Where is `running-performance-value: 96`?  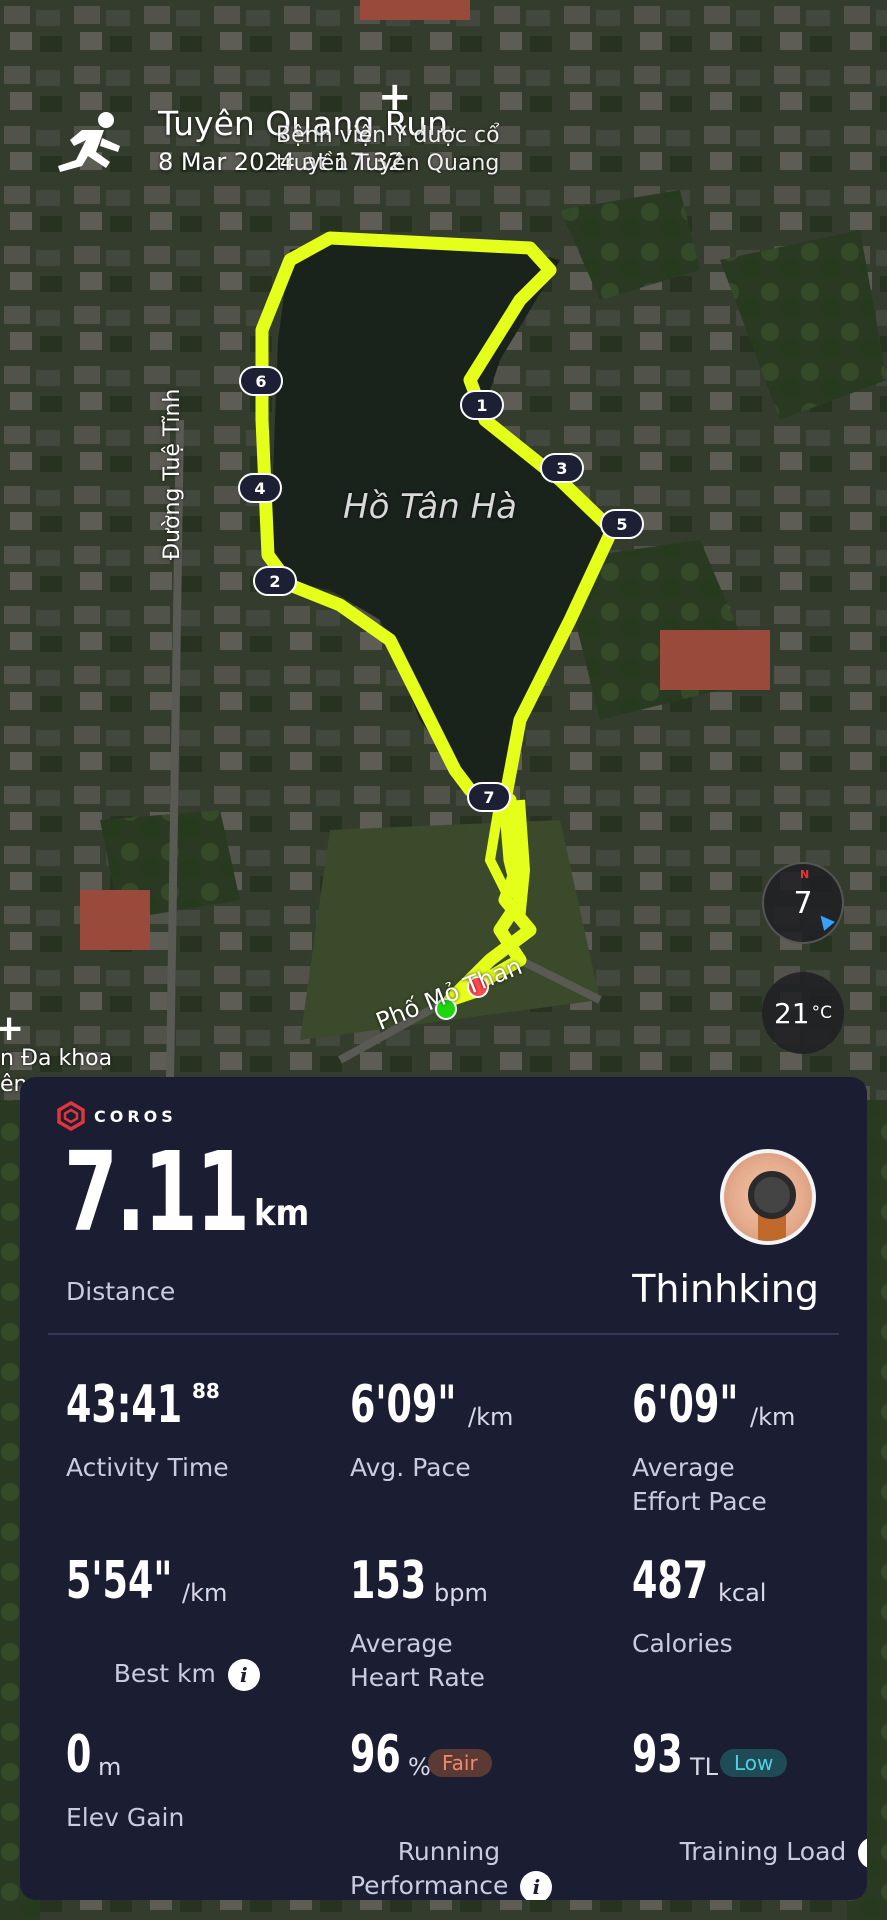
running-performance-value: 96 is located at coordinates (375, 1755).